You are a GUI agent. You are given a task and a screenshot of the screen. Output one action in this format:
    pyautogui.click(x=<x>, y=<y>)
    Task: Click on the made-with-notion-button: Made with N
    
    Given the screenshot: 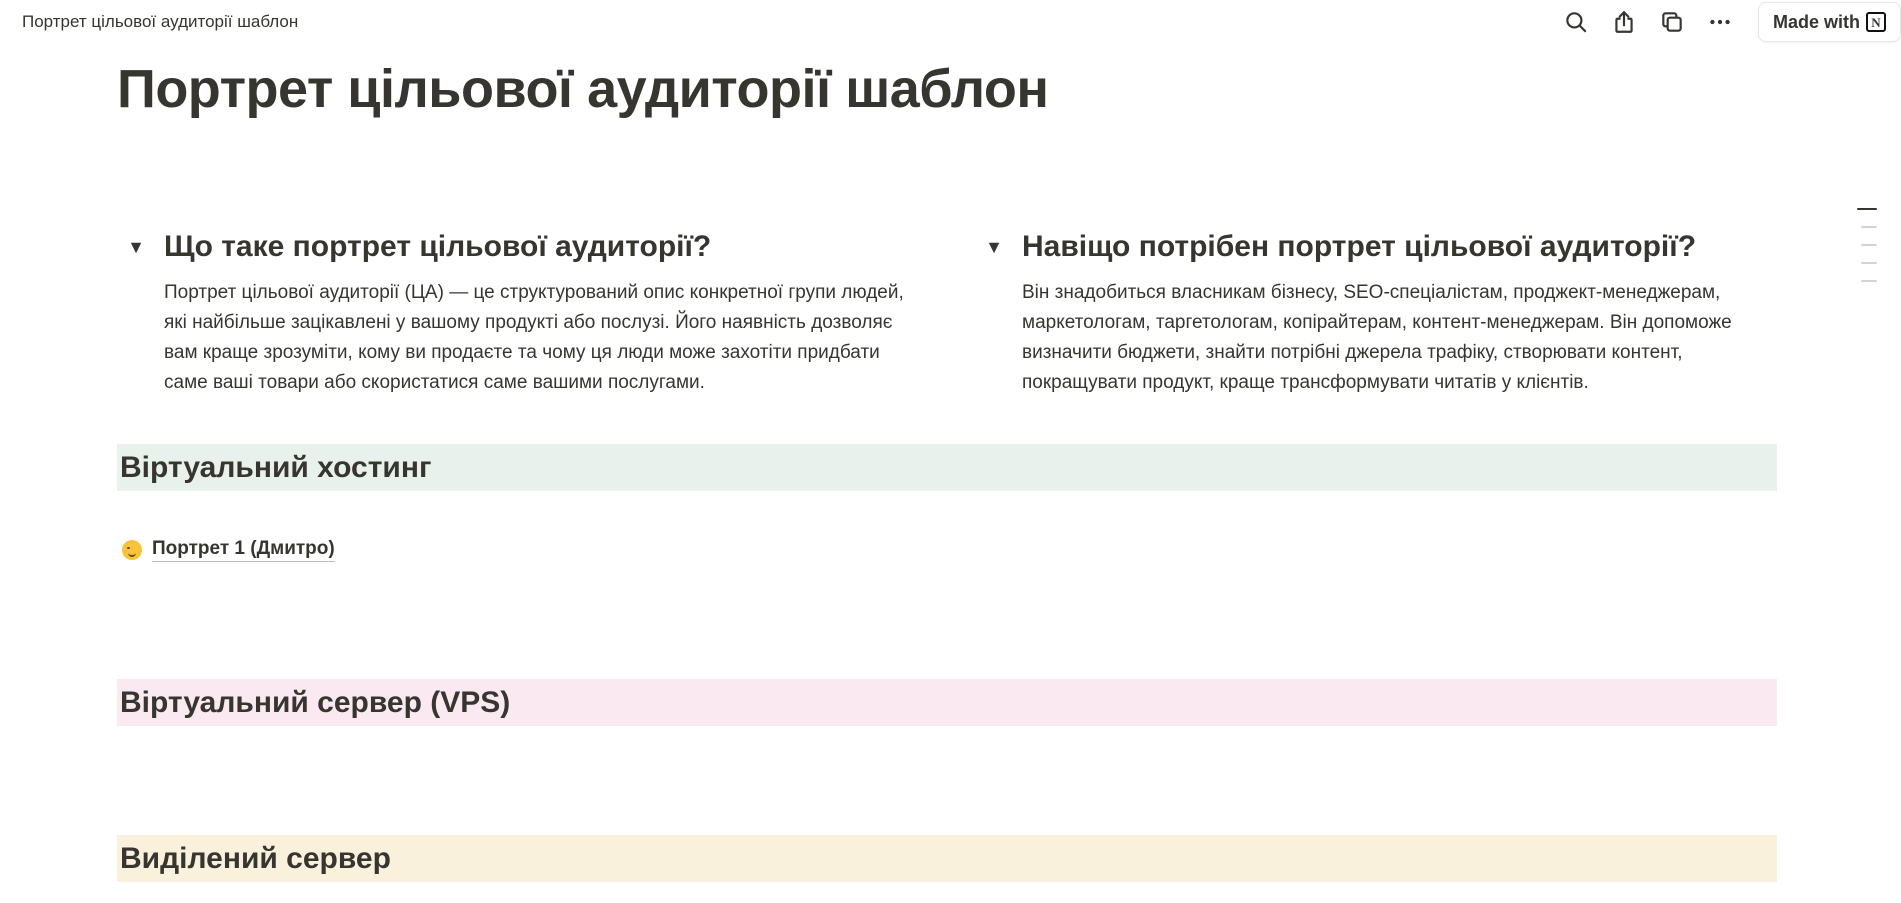 What is the action you would take?
    pyautogui.click(x=1829, y=22)
    